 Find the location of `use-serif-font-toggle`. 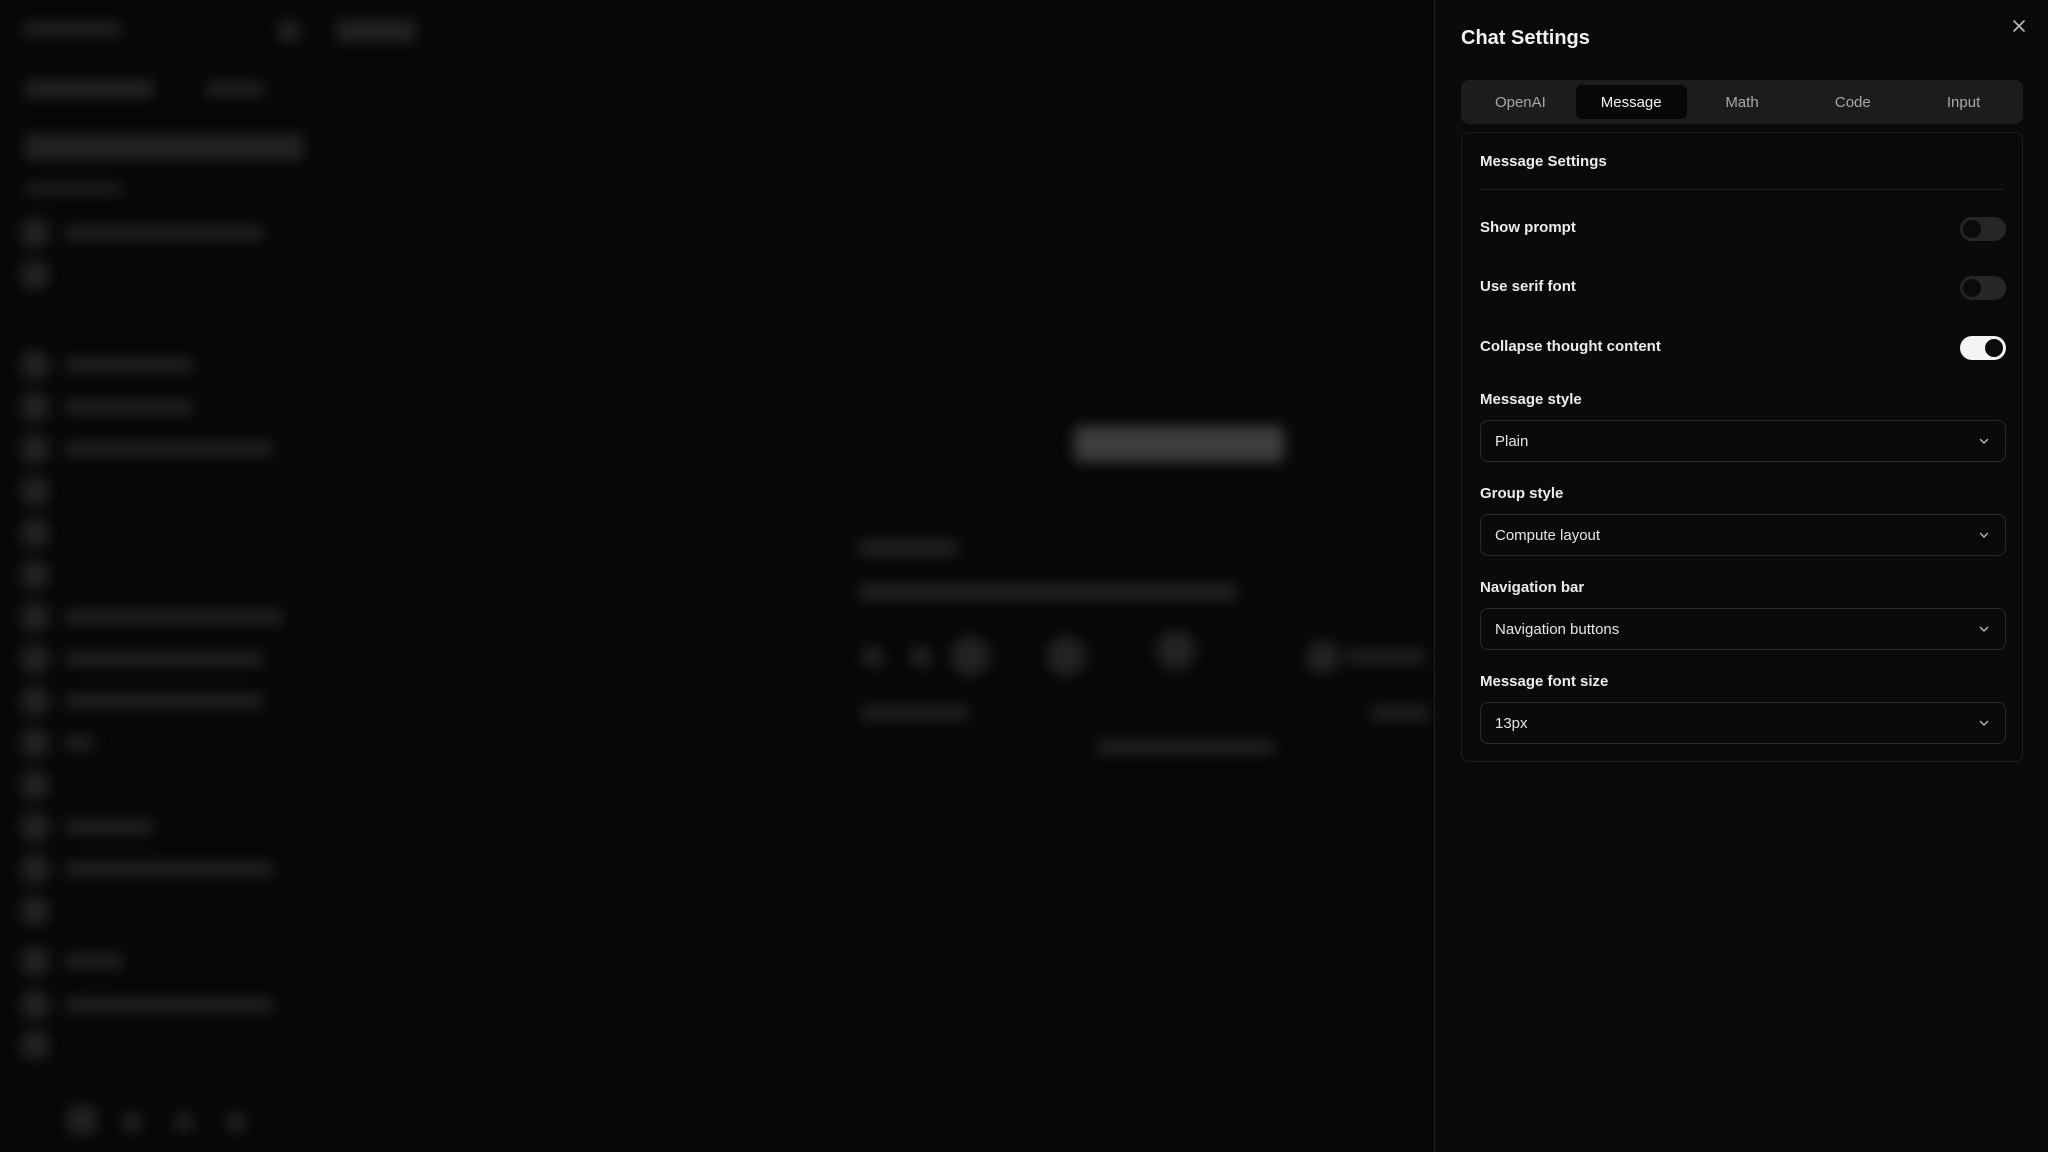

use-serif-font-toggle is located at coordinates (1983, 288).